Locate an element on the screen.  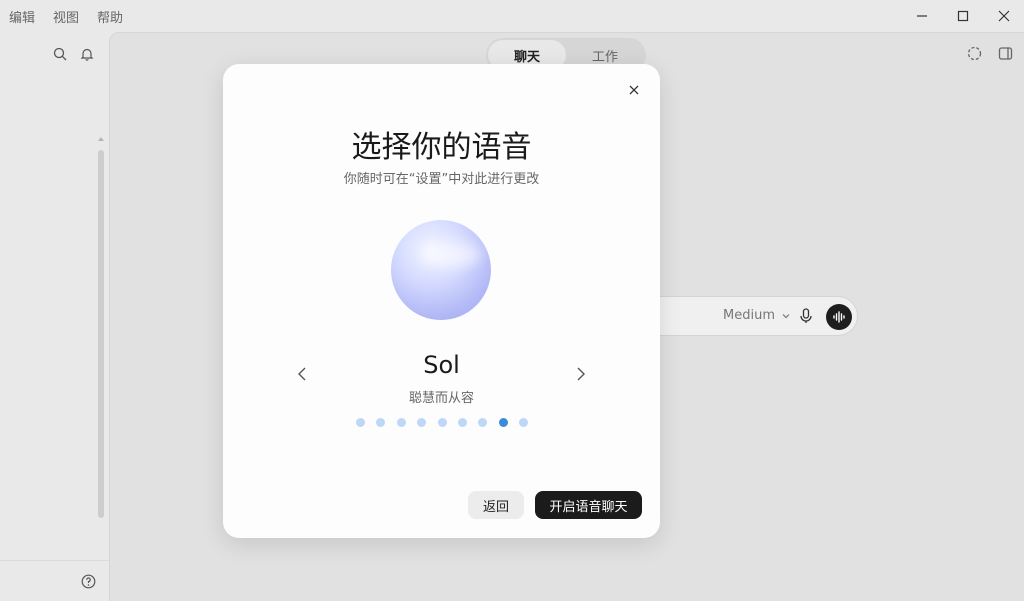
scroll-up-arrow-icon is located at coordinates (101, 139).